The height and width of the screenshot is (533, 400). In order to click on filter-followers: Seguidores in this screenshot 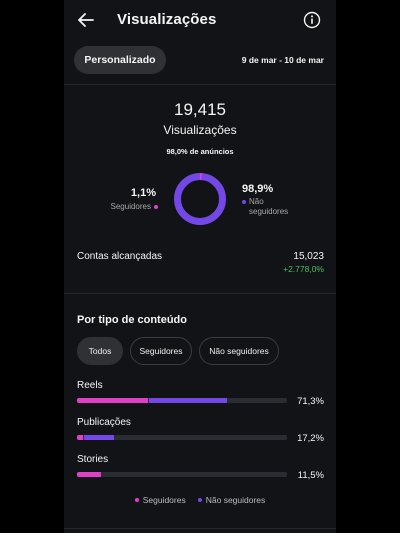, I will do `click(161, 351)`.